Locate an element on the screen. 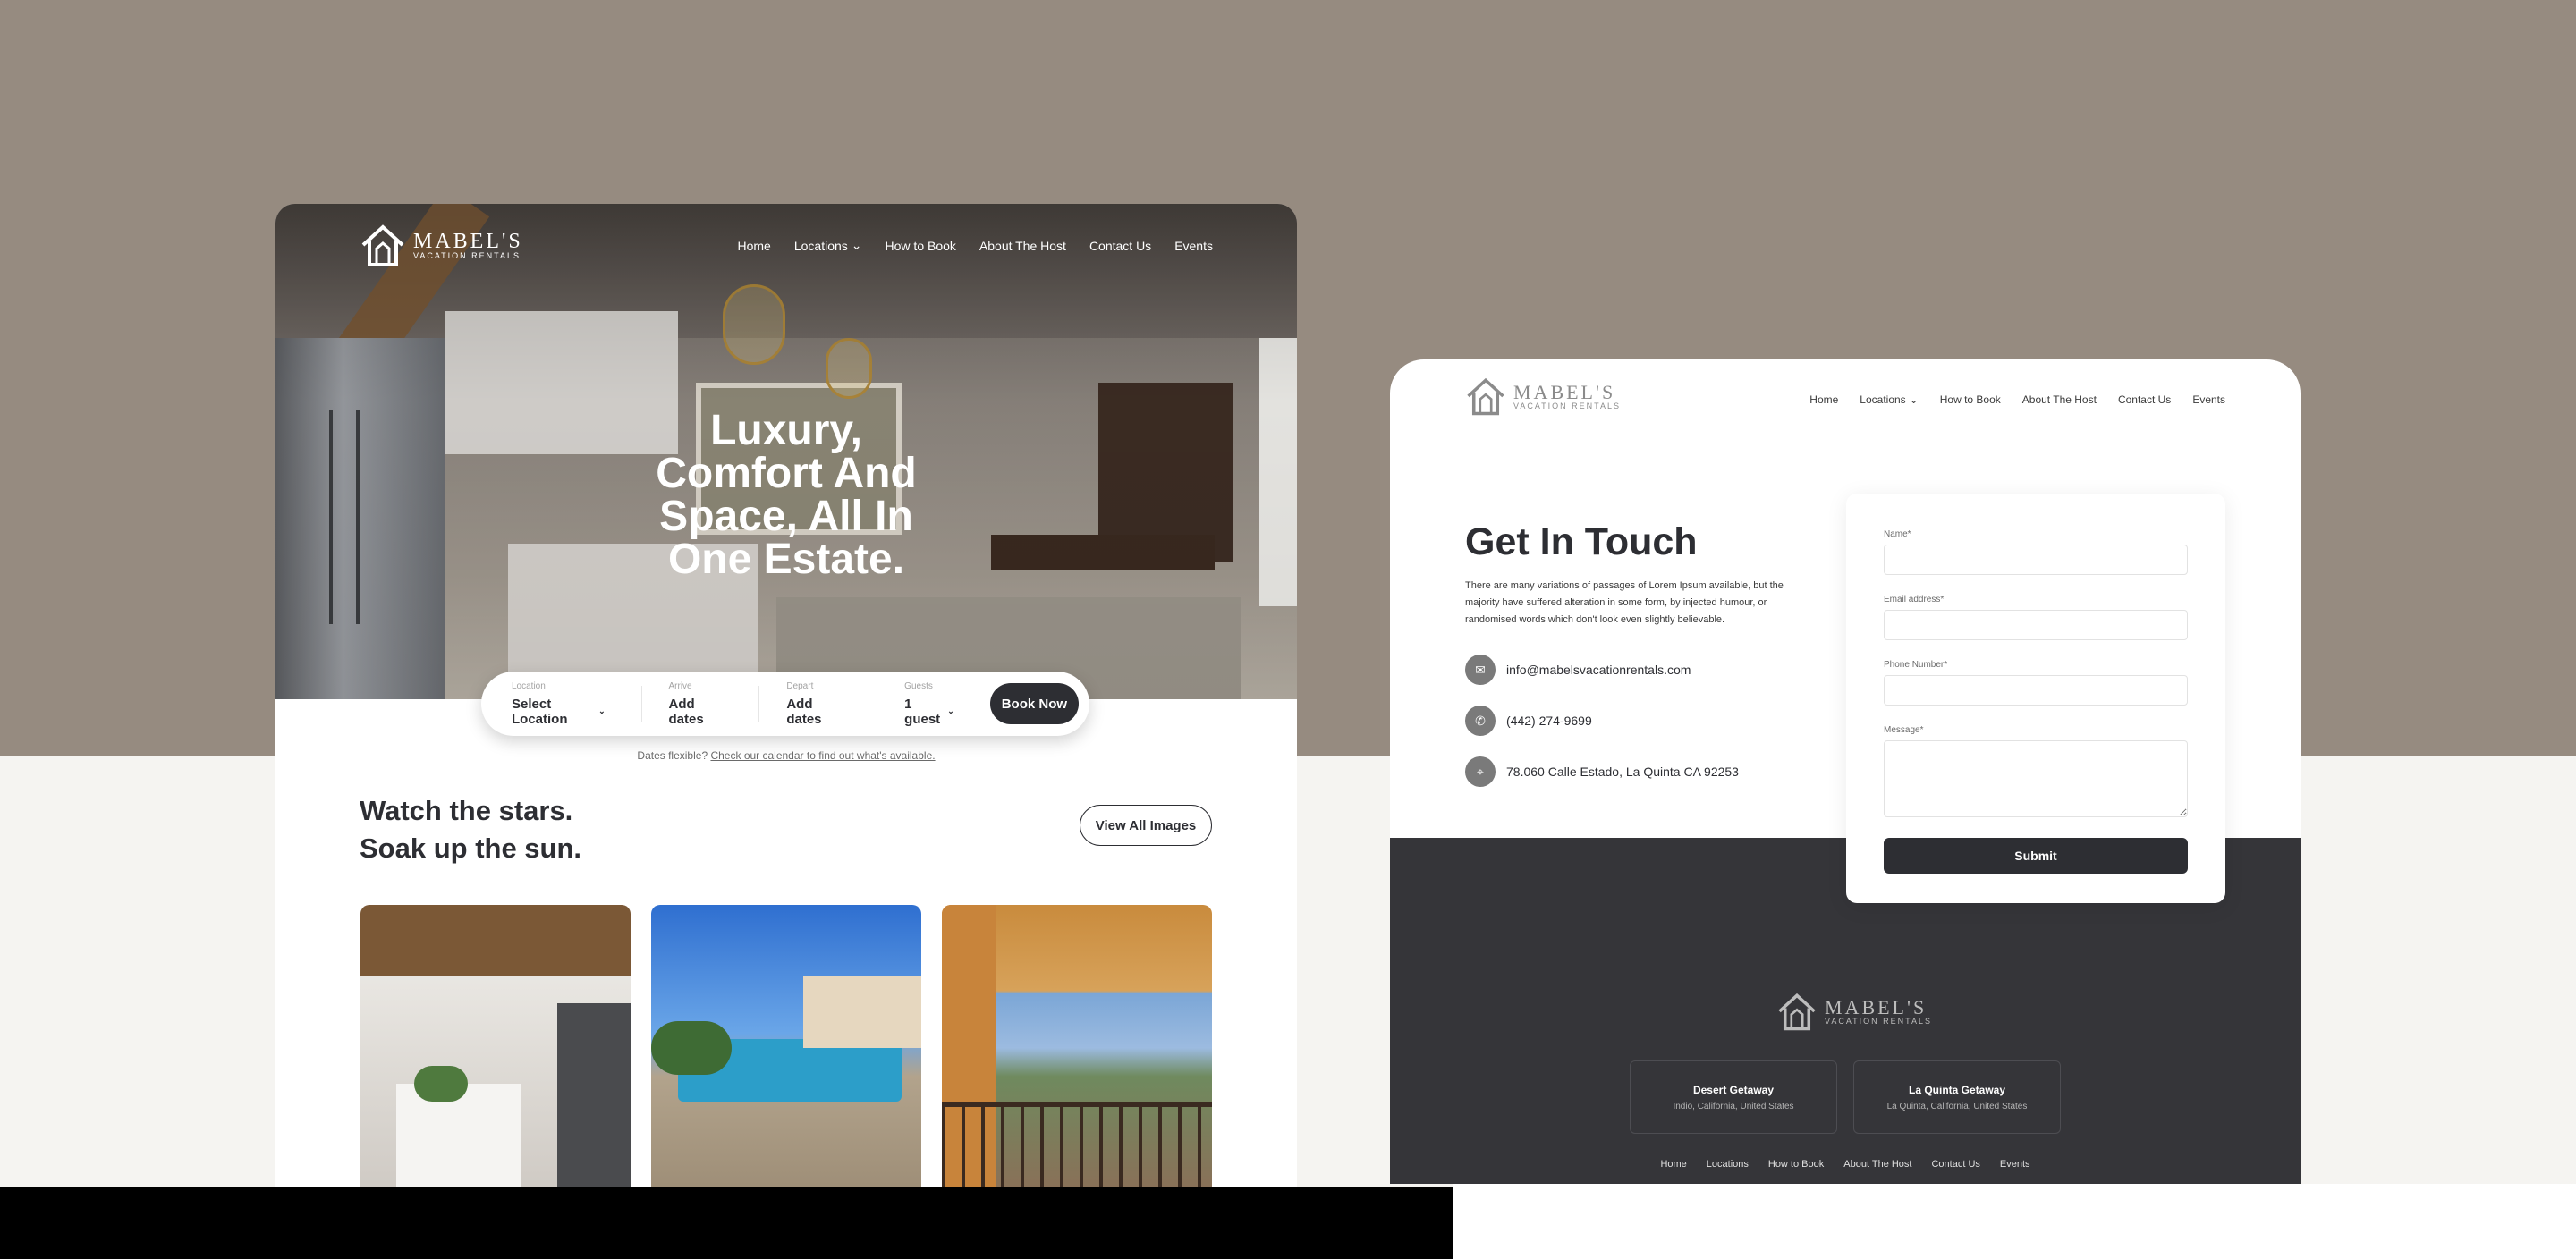 This screenshot has width=2576, height=1259. footer-nav-about-host: About The Host is located at coordinates (1877, 1164).